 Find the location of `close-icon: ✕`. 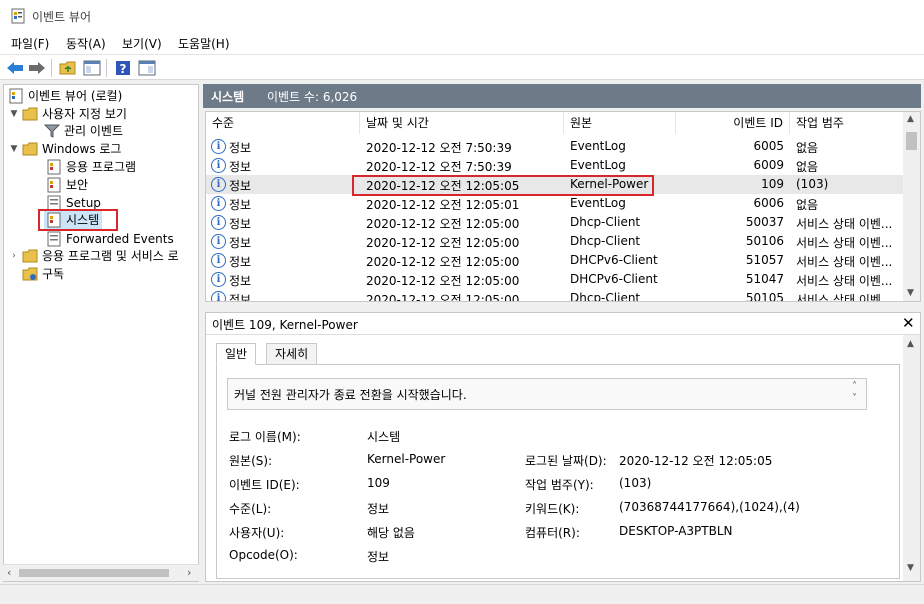

close-icon: ✕ is located at coordinates (908, 323).